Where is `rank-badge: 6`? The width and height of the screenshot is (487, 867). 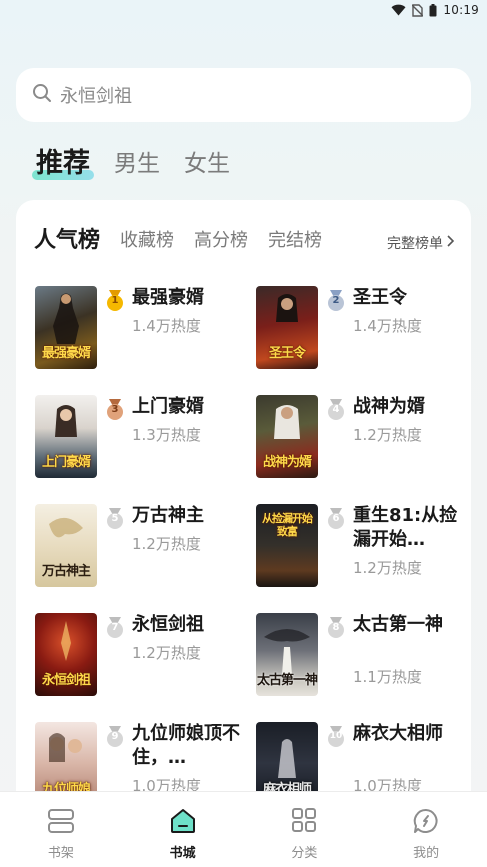
rank-badge: 6 is located at coordinates (336, 519).